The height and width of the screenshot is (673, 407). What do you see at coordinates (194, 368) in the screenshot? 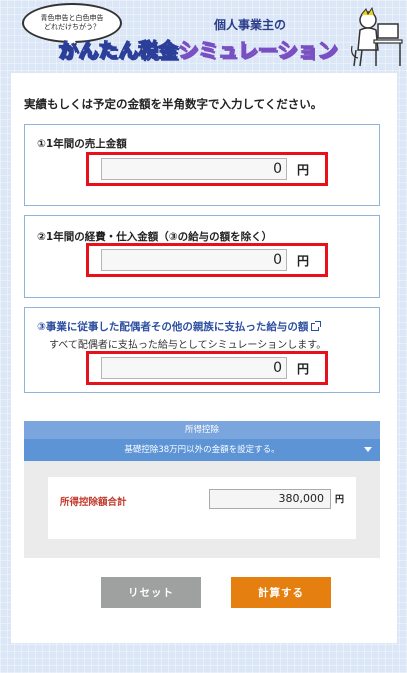
I see `family-salary-input` at bounding box center [194, 368].